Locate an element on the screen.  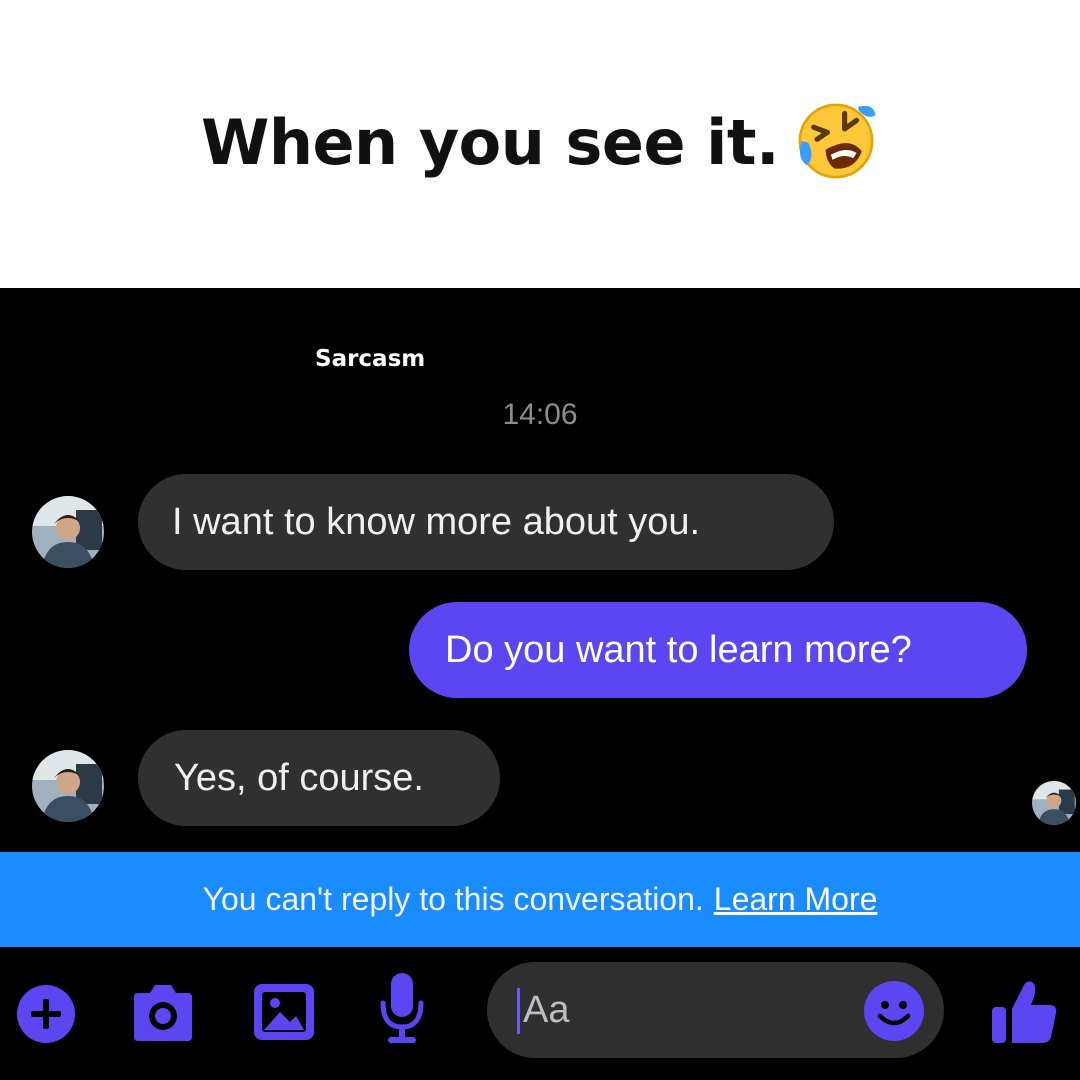
outgoing-message-bubble: Do you want to learn more? is located at coordinates (718, 650).